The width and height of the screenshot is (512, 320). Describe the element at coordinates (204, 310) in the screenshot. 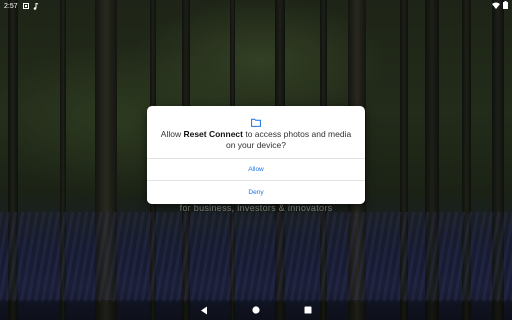

I see `back-icon` at that location.